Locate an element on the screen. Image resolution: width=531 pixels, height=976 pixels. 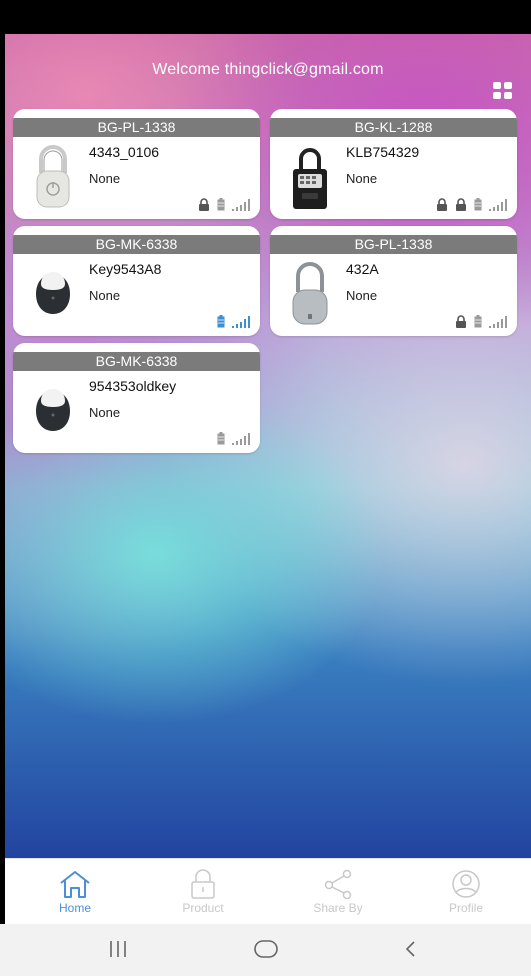
nav-home: Home is located at coordinates (75, 893).